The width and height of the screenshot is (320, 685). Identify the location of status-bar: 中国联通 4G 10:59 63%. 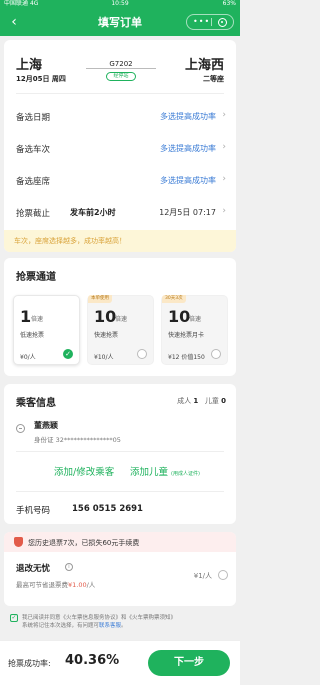
(120, 4).